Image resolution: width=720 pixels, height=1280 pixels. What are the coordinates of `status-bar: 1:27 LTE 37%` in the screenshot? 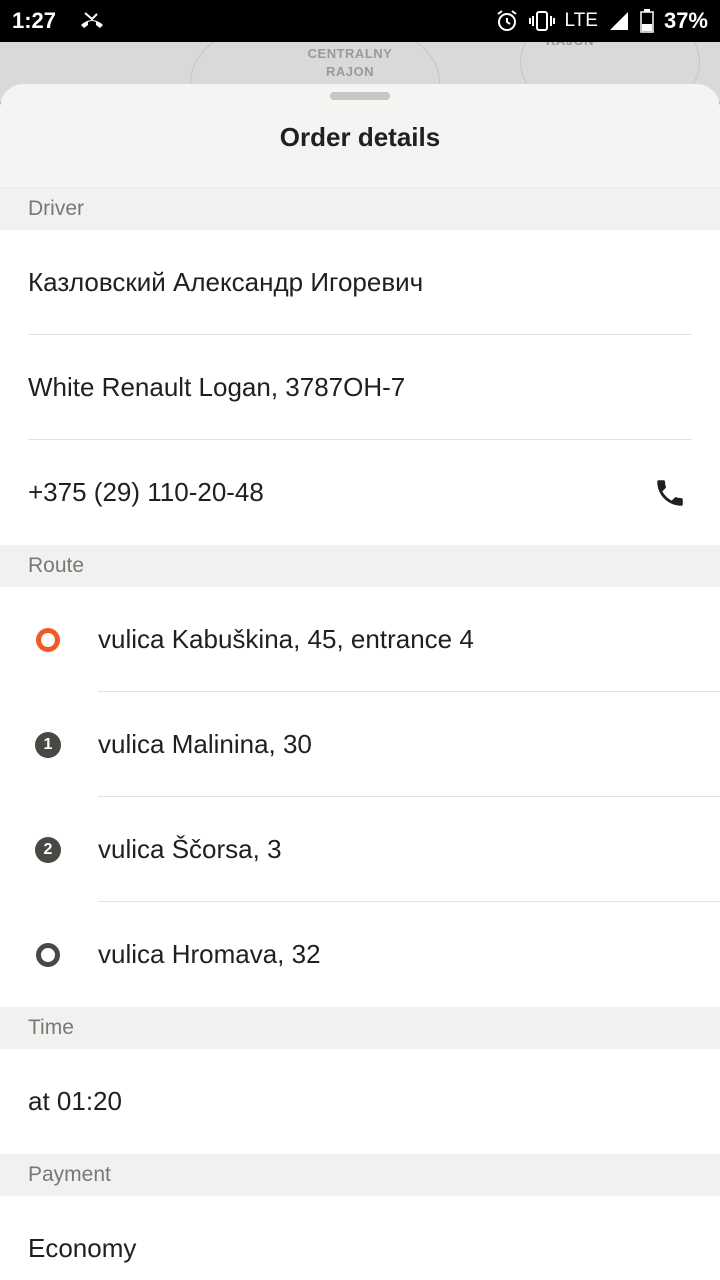 It's located at (360, 21).